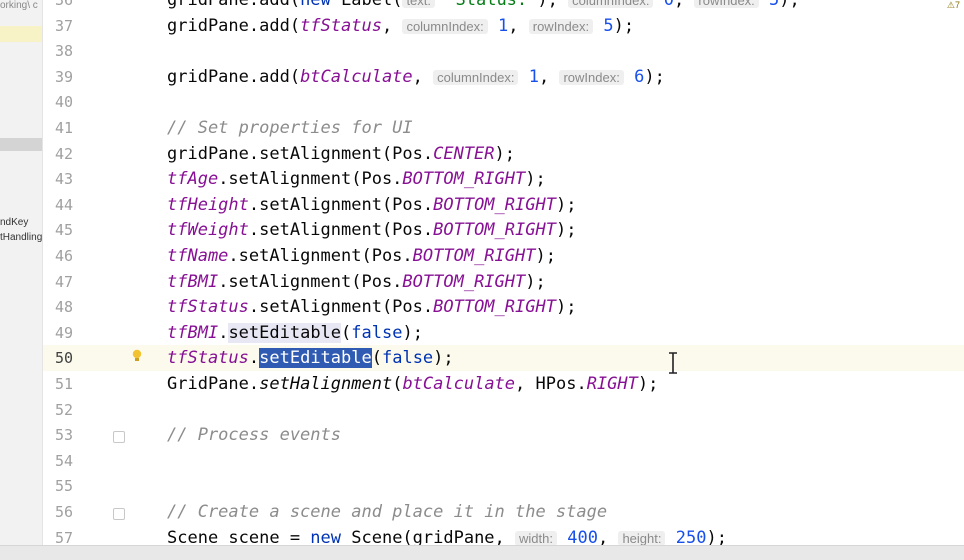  What do you see at coordinates (341, 25) in the screenshot?
I see `code-token: tfStatus` at bounding box center [341, 25].